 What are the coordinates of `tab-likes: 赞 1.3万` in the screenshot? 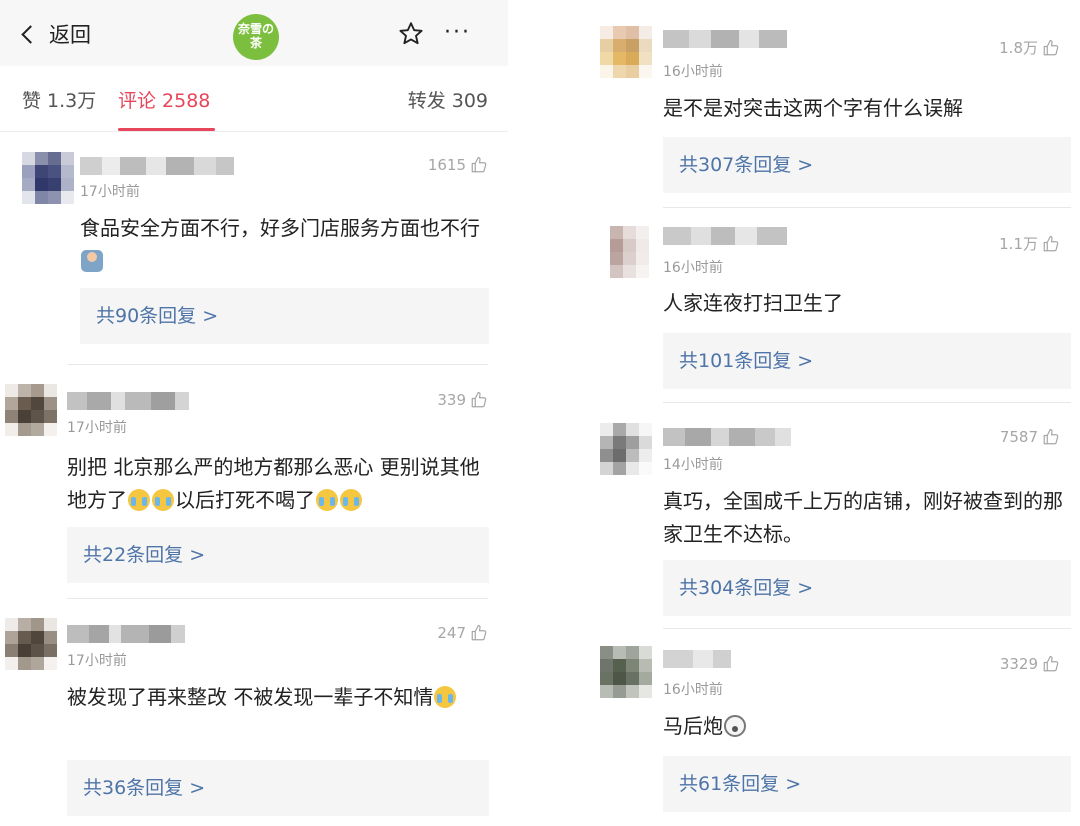 It's located at (59, 99).